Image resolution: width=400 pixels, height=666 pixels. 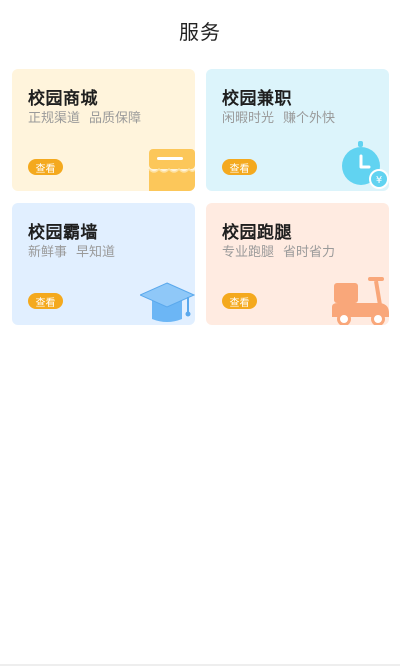 I want to click on card-tag: 专业跑腿, so click(x=248, y=252).